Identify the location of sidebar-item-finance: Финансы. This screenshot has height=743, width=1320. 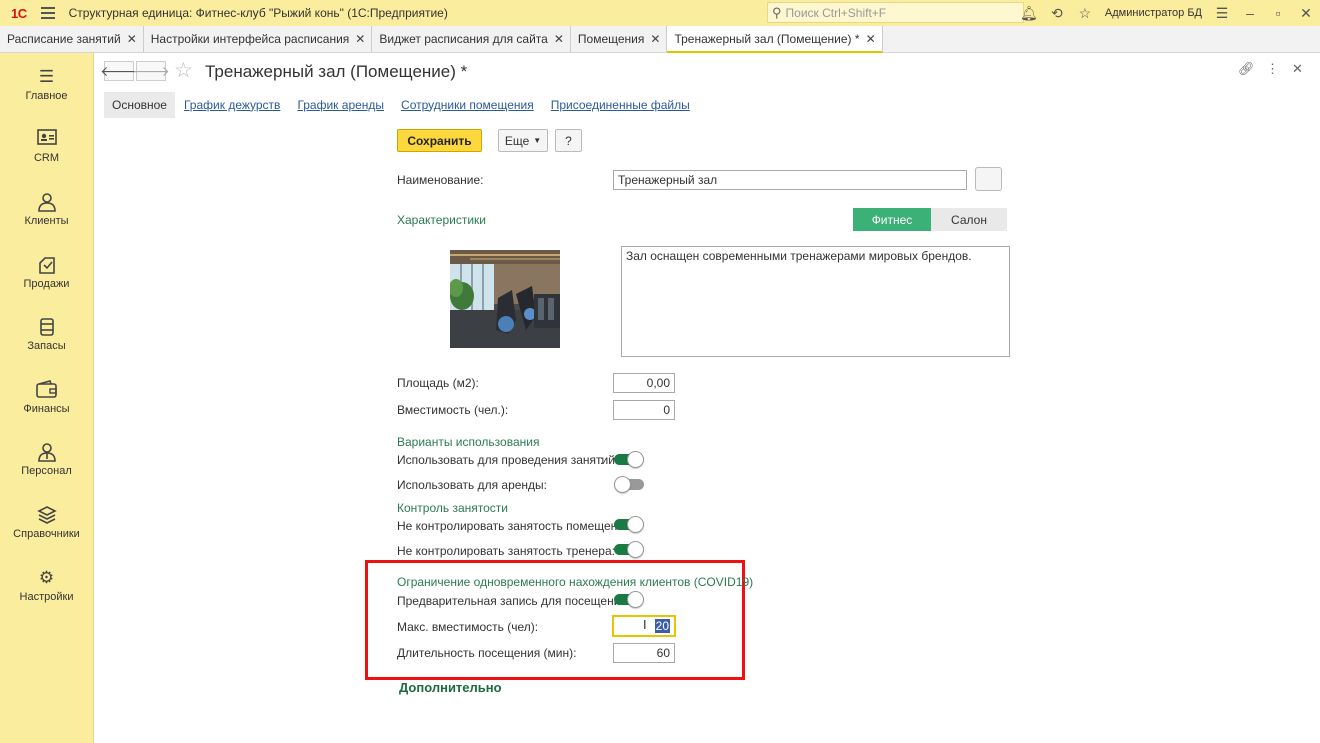
(46, 397).